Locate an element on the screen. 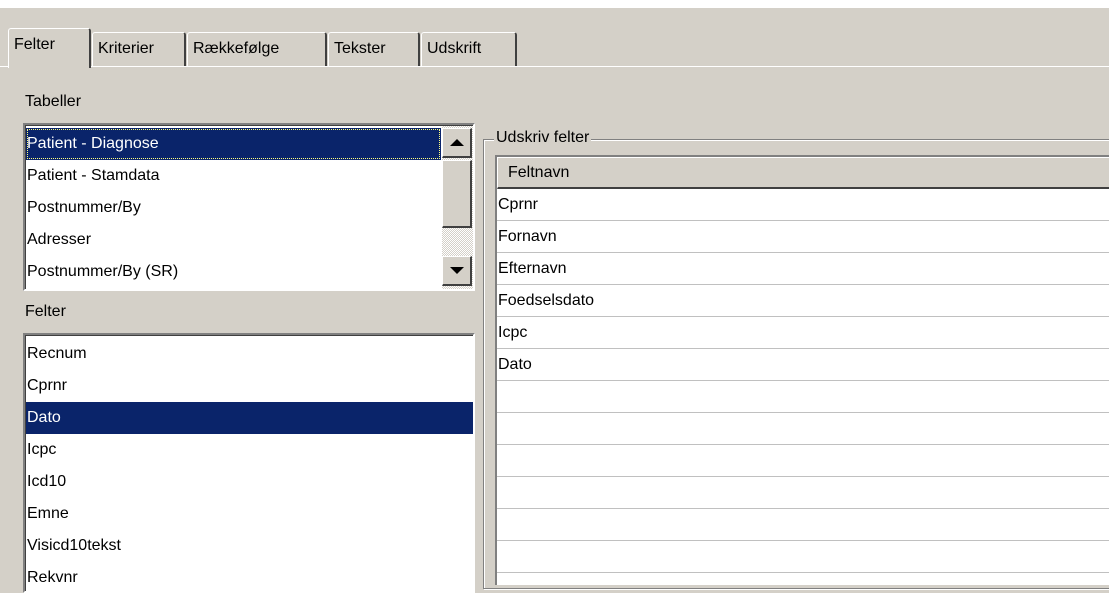 The image size is (1109, 593). tabeller-scrollbar is located at coordinates (457, 207).